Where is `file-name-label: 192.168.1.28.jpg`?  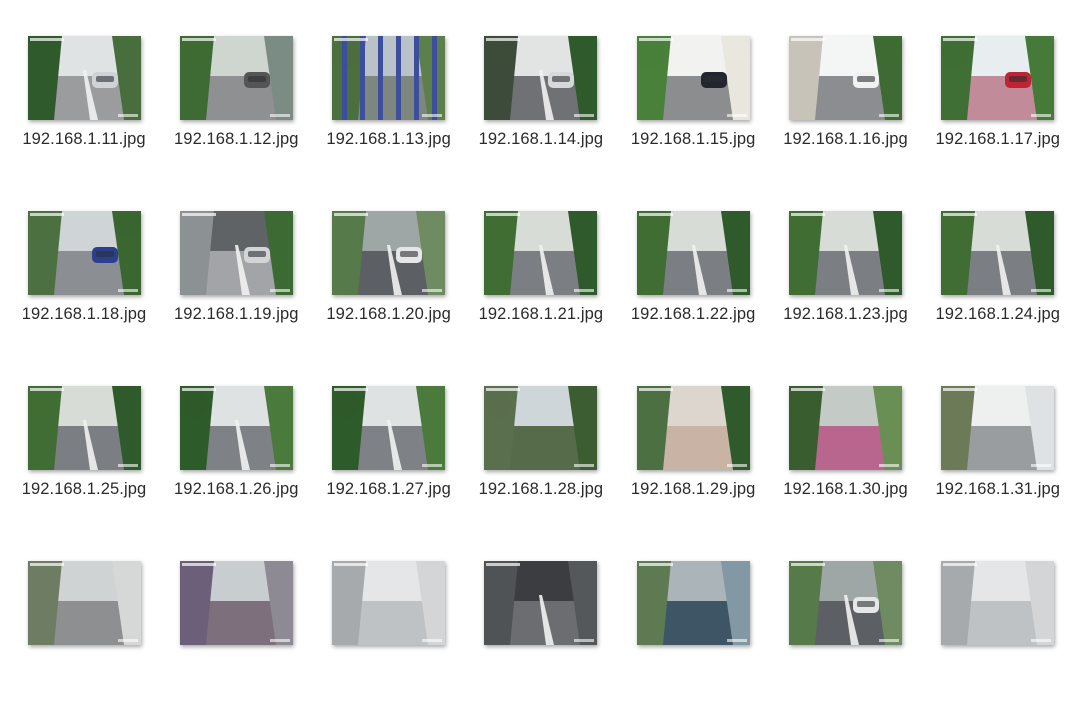
file-name-label: 192.168.1.28.jpg is located at coordinates (541, 489).